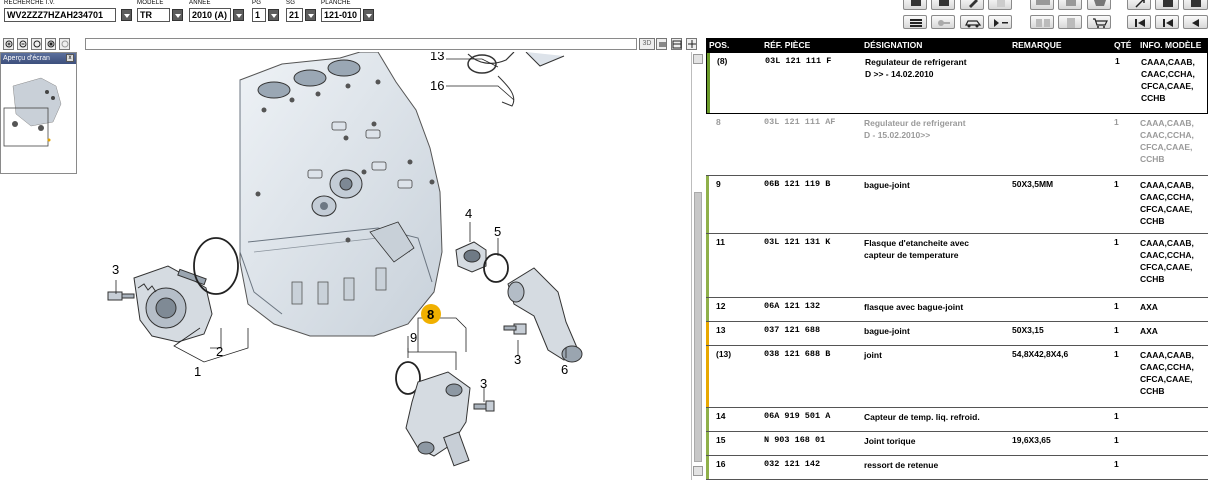 Image resolution: width=1208 pixels, height=480 pixels. What do you see at coordinates (483, 383) in the screenshot?
I see `callout-3-right: 3` at bounding box center [483, 383].